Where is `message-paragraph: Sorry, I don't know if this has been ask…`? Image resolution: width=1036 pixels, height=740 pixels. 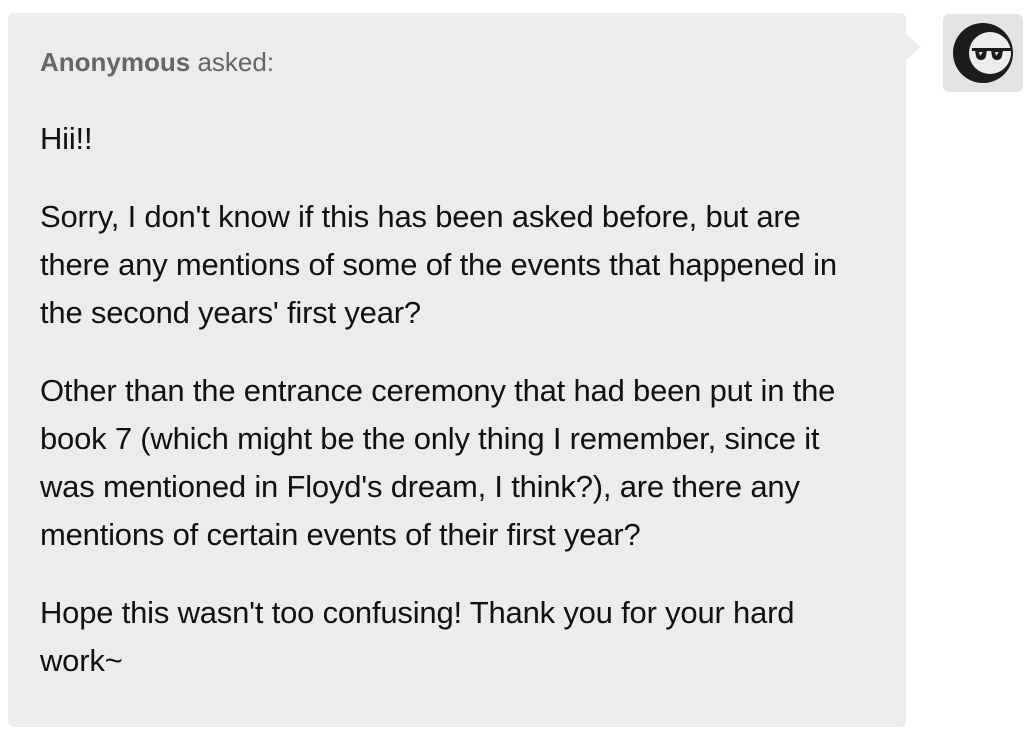 message-paragraph: Sorry, I don't know if this has been ask… is located at coordinates (438, 264).